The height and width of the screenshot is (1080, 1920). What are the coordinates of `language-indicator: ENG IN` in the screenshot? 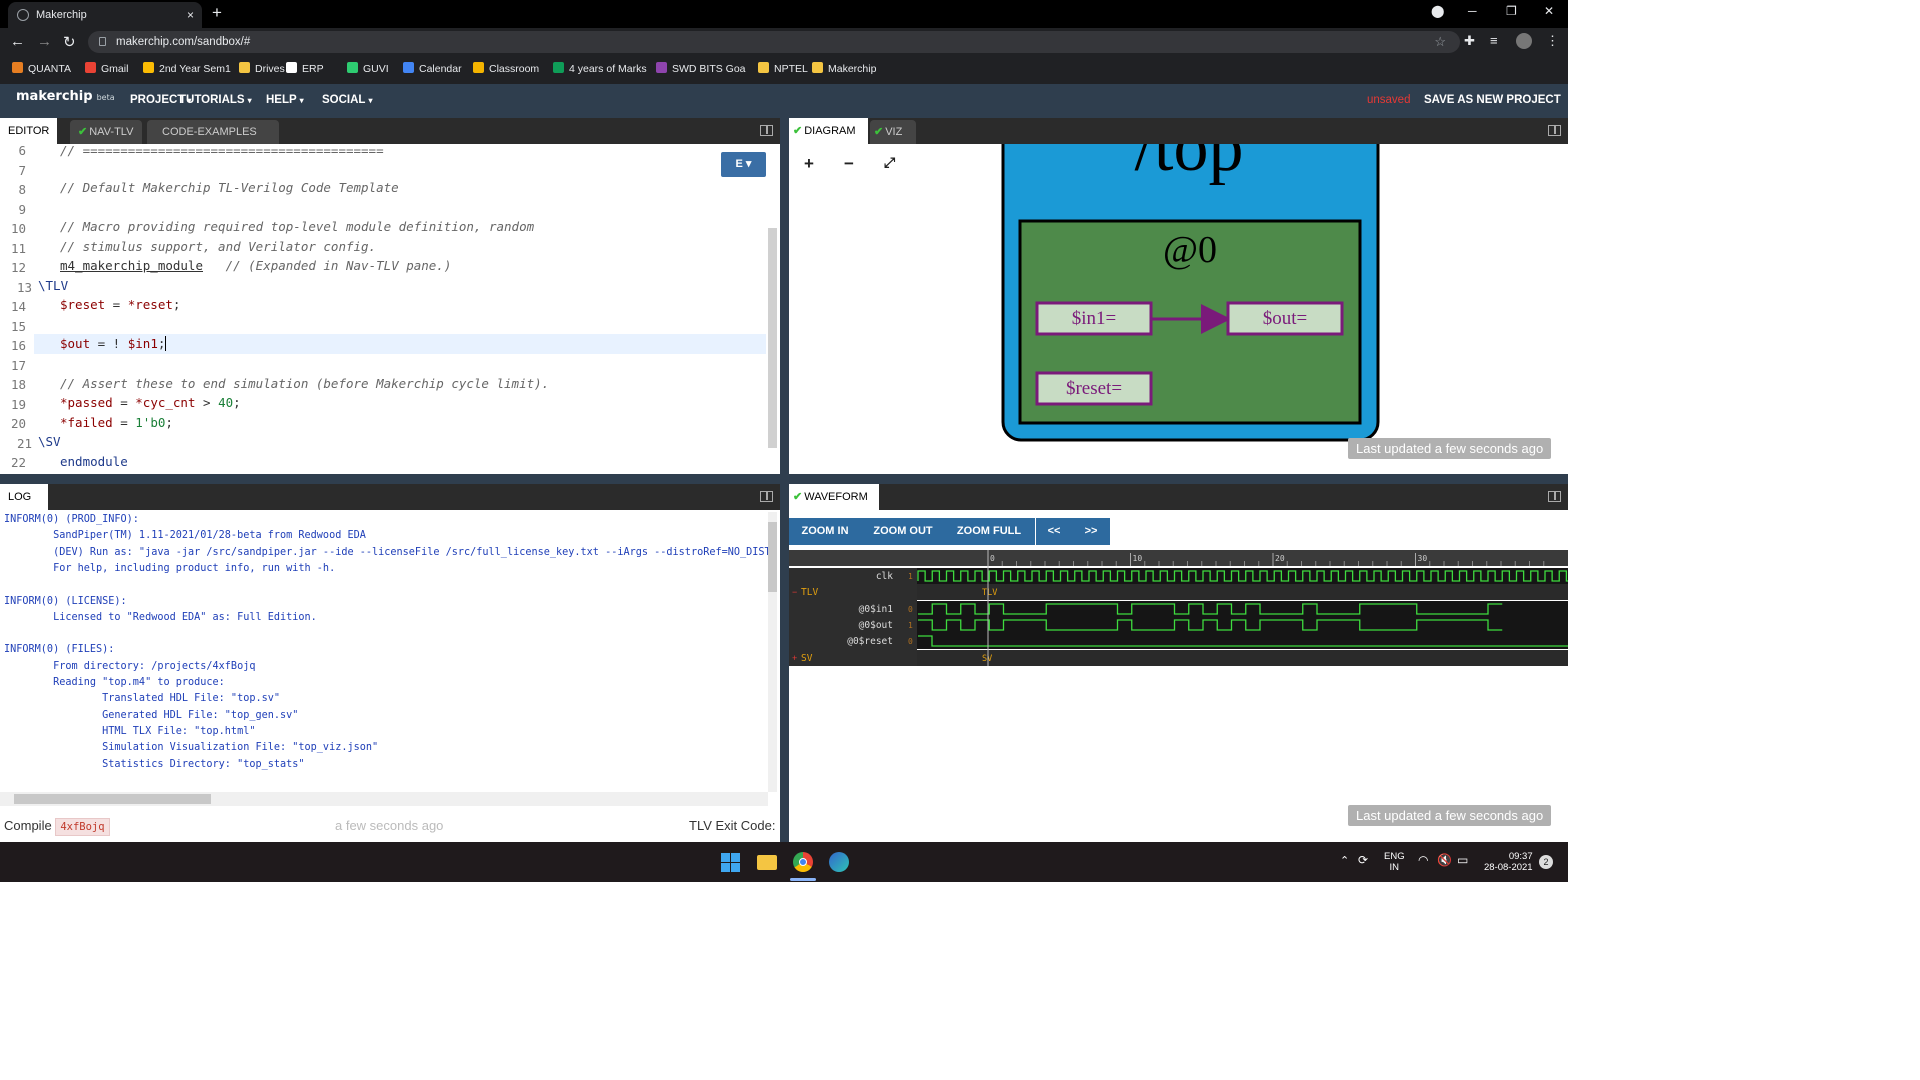 It's located at (1394, 862).